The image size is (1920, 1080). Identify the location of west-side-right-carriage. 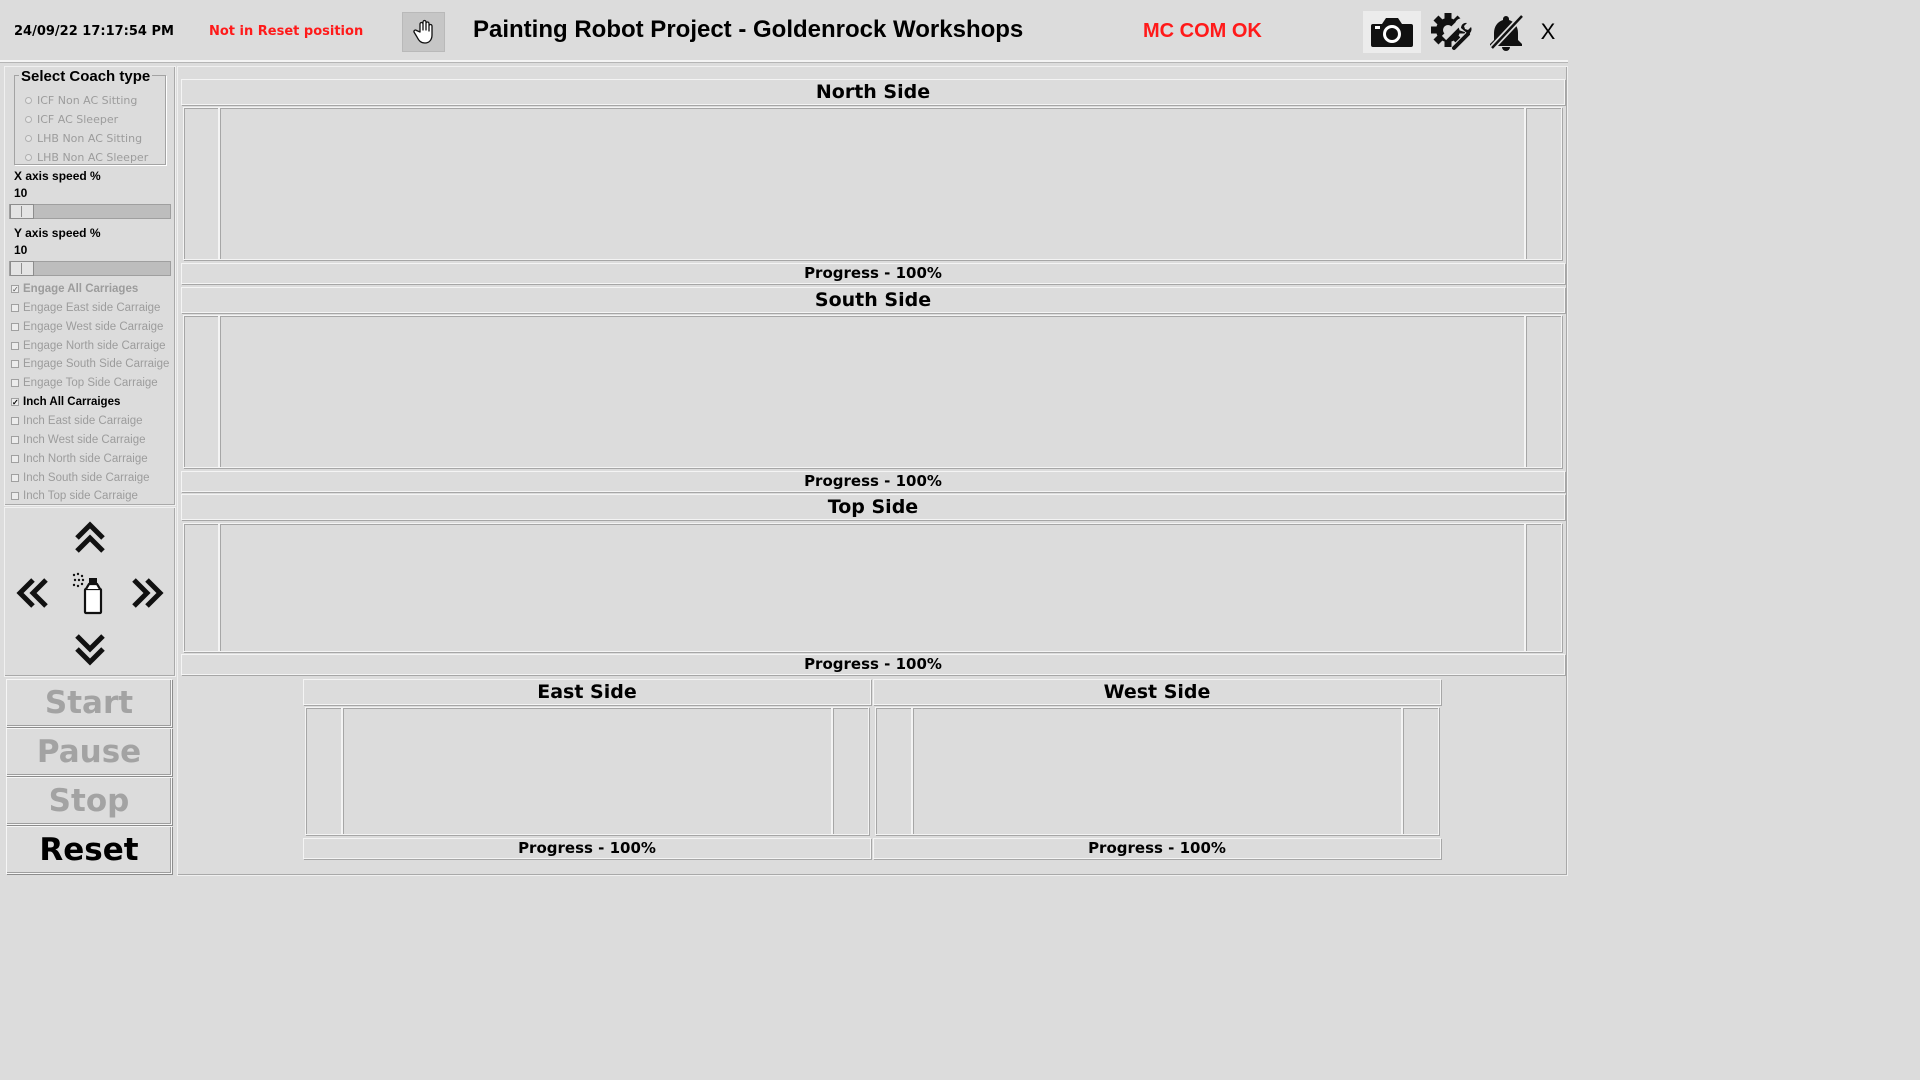
(1420, 771).